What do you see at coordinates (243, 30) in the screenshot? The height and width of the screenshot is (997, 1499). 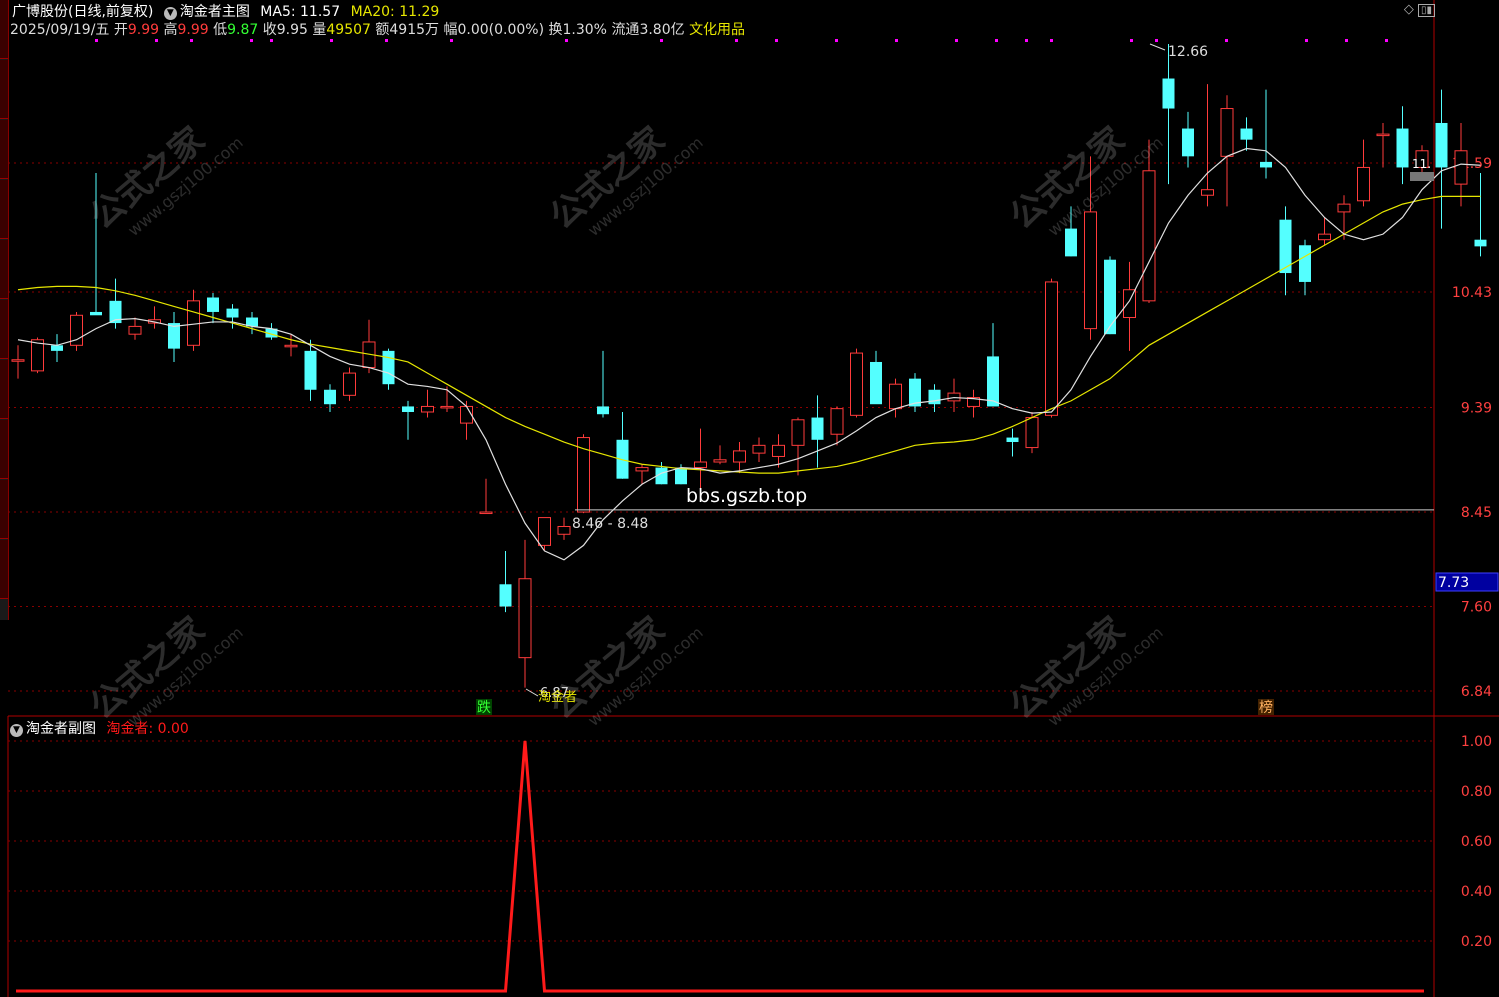 I see `low-value: 9.87` at bounding box center [243, 30].